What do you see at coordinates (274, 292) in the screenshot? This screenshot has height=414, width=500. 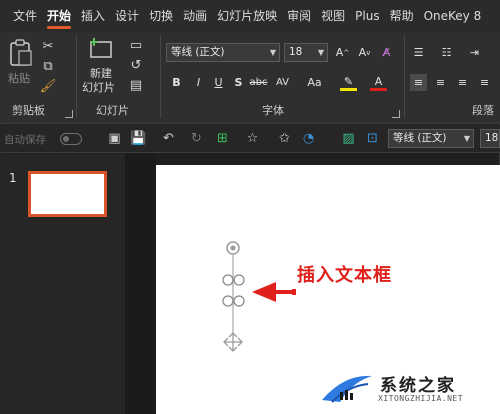 I see `arrow-icon` at bounding box center [274, 292].